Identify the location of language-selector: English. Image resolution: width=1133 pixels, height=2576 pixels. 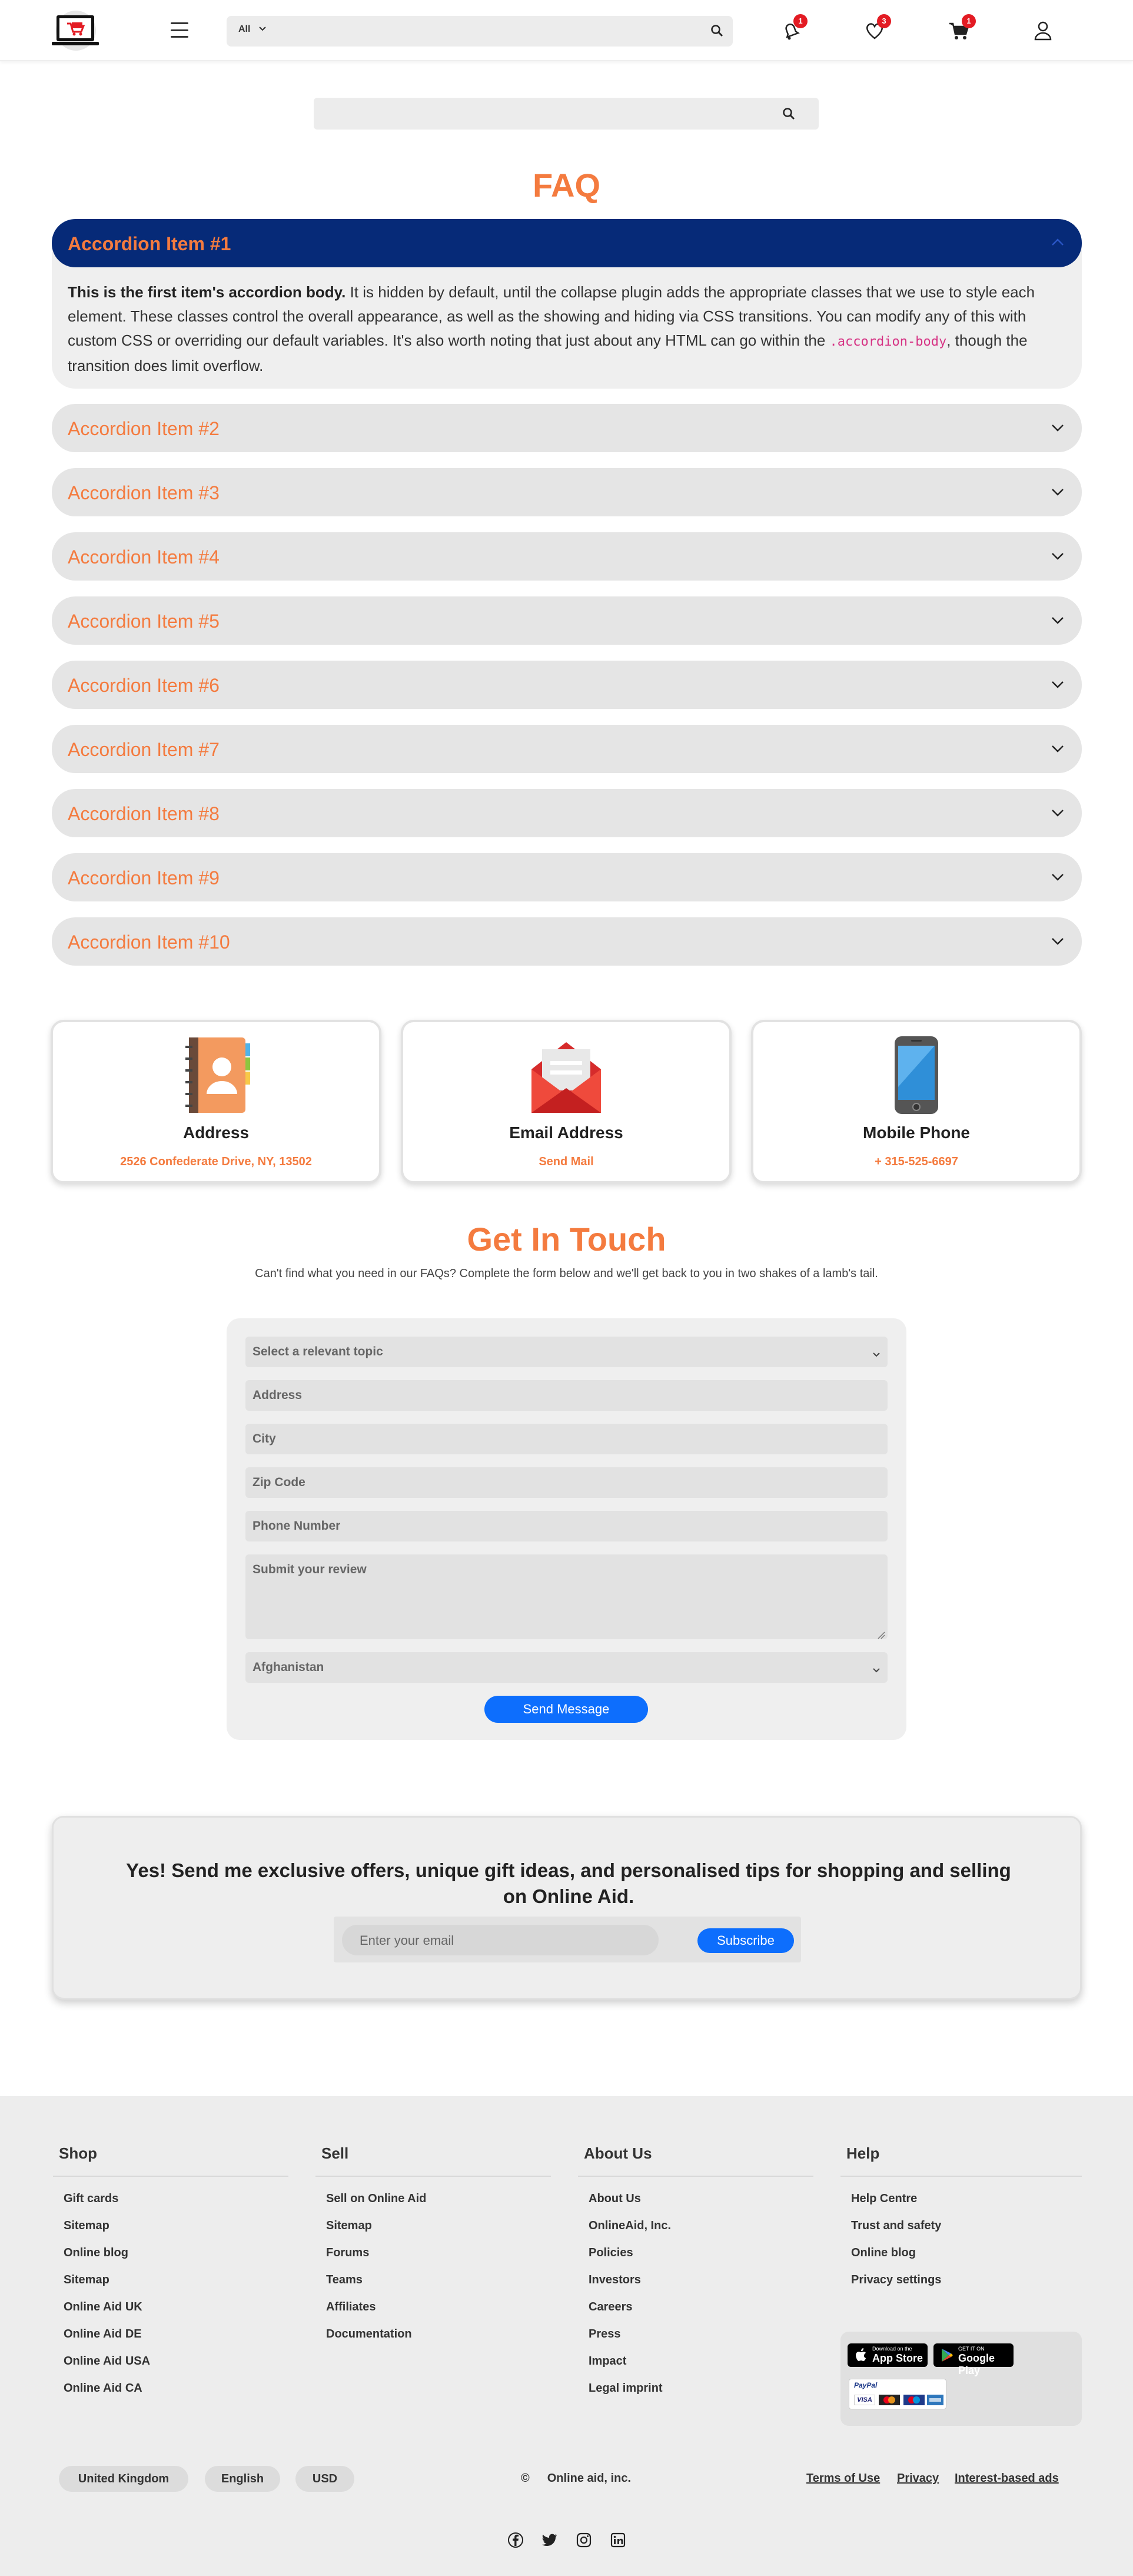
(242, 2479).